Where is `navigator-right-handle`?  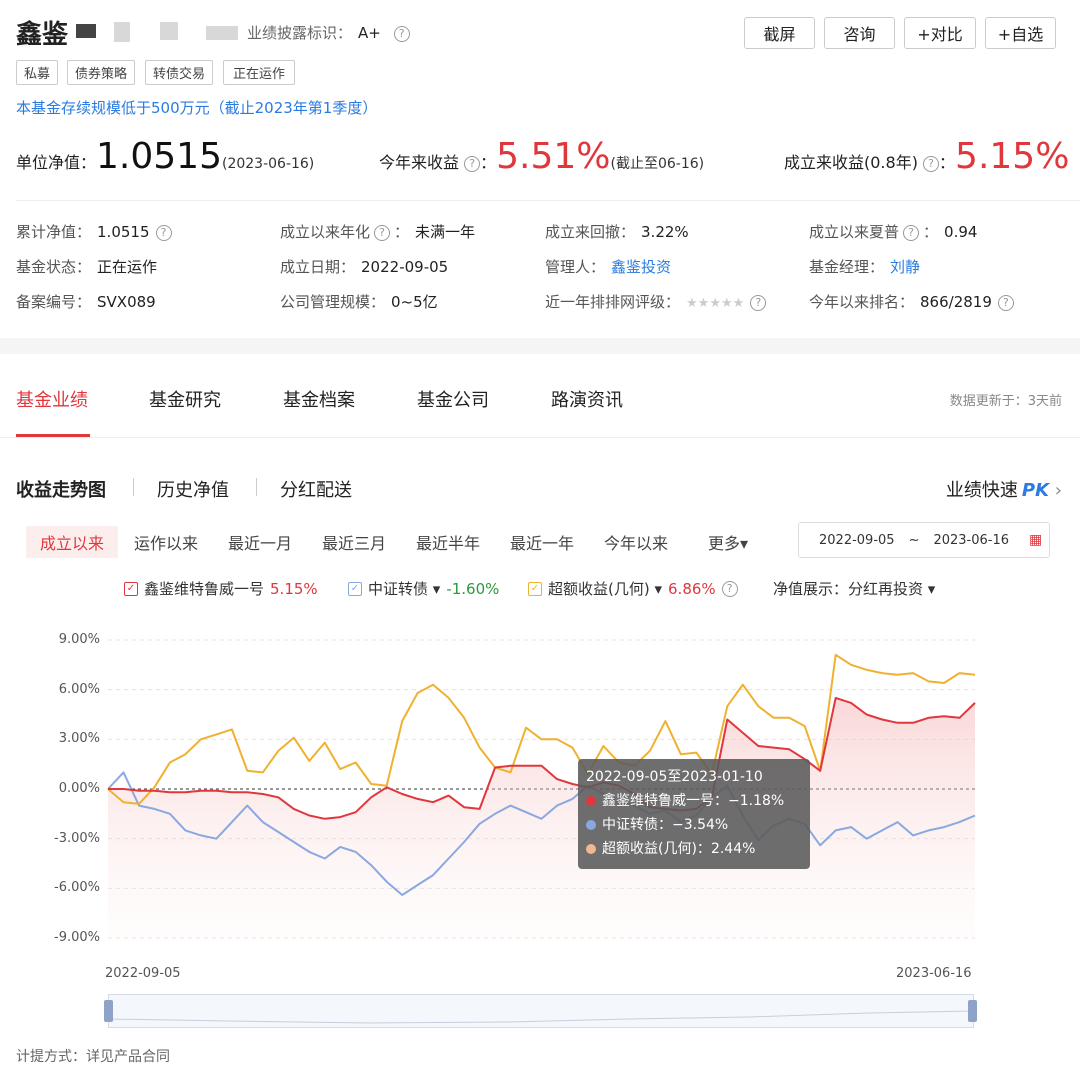
navigator-right-handle is located at coordinates (972, 1011).